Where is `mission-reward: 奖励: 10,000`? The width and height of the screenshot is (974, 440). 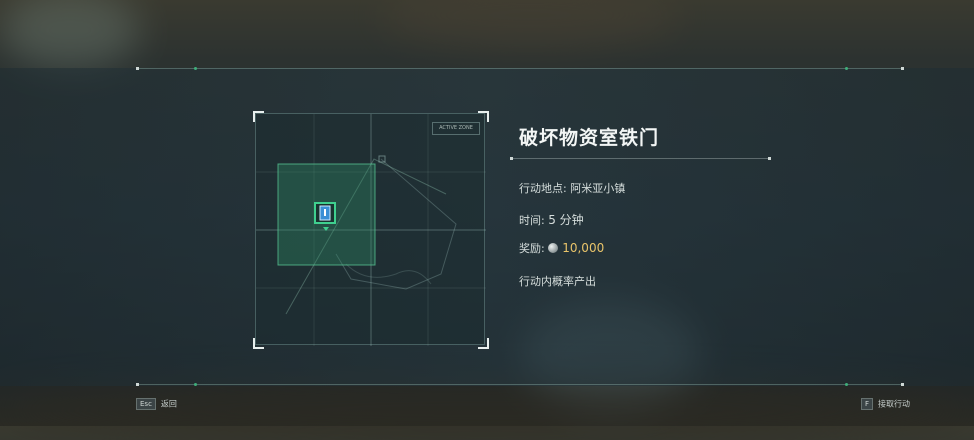 mission-reward: 奖励: 10,000 is located at coordinates (561, 248).